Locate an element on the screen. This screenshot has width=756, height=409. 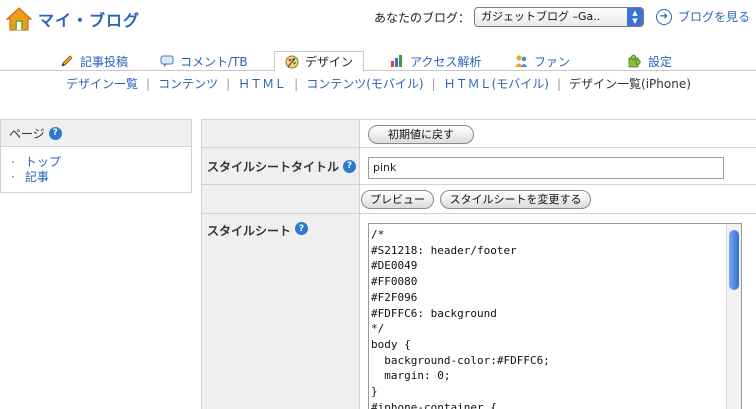
comment-icon is located at coordinates (167, 61).